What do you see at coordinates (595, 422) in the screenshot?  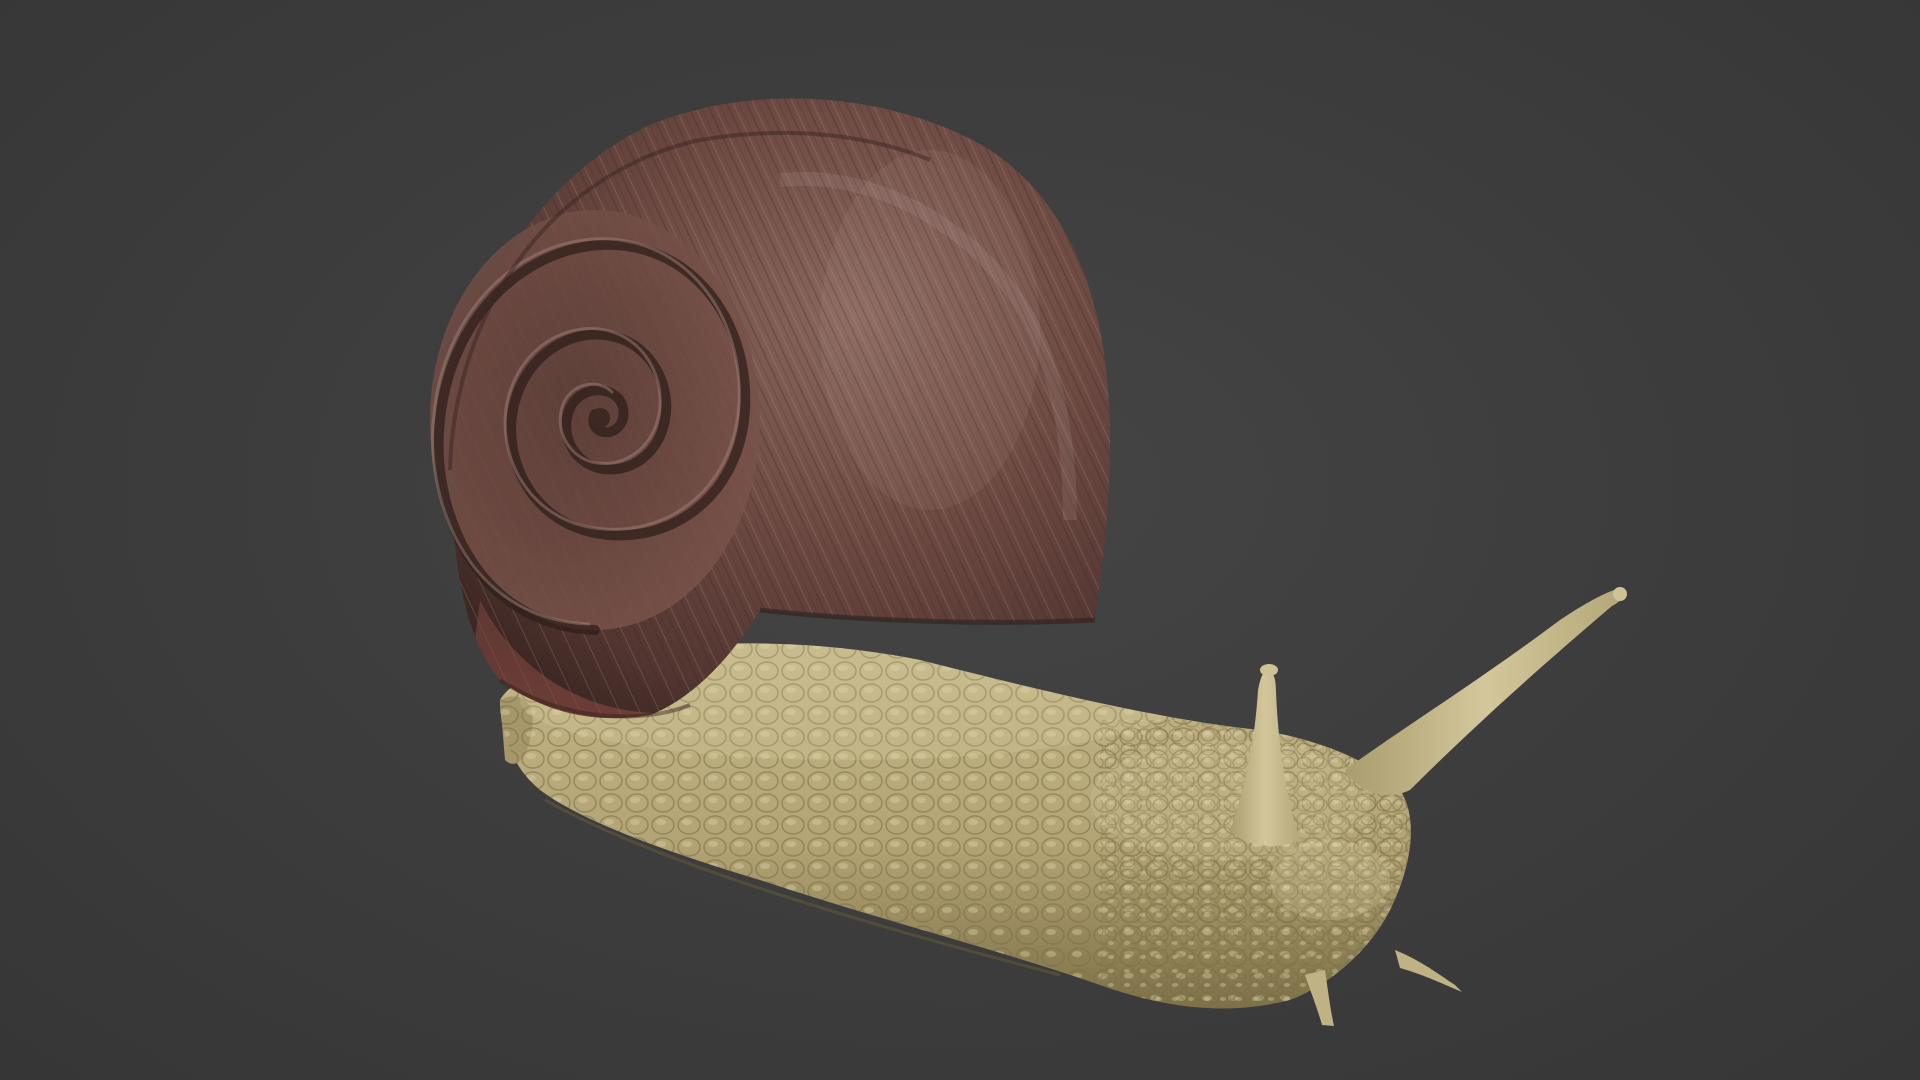 I see `shell-spiral` at bounding box center [595, 422].